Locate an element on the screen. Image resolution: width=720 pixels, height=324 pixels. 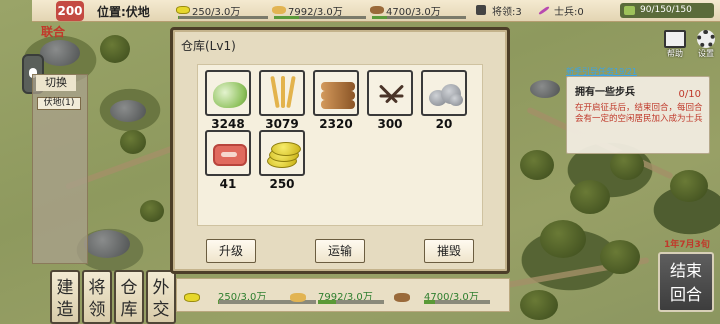
generals-text: 将领:3 is located at coordinates (507, 12).